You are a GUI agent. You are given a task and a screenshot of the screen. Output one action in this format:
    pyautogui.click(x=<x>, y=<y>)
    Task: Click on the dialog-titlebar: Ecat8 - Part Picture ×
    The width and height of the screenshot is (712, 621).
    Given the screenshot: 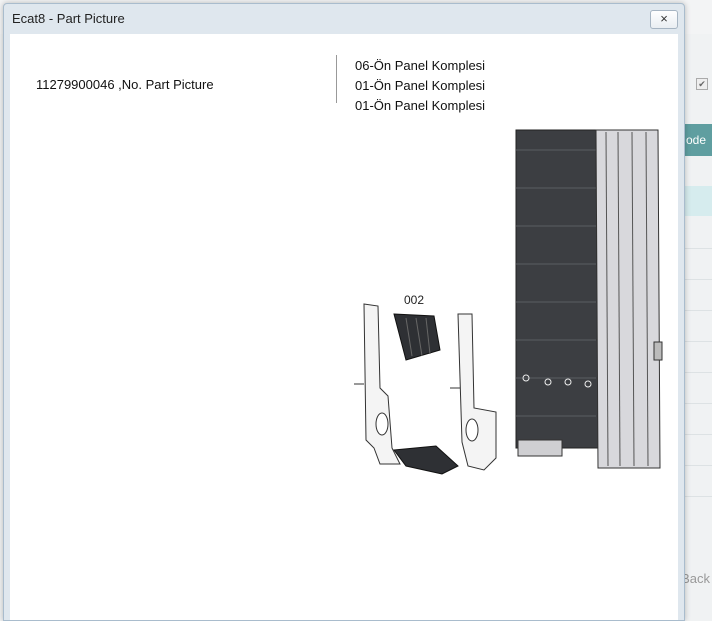 What is the action you would take?
    pyautogui.click(x=344, y=19)
    